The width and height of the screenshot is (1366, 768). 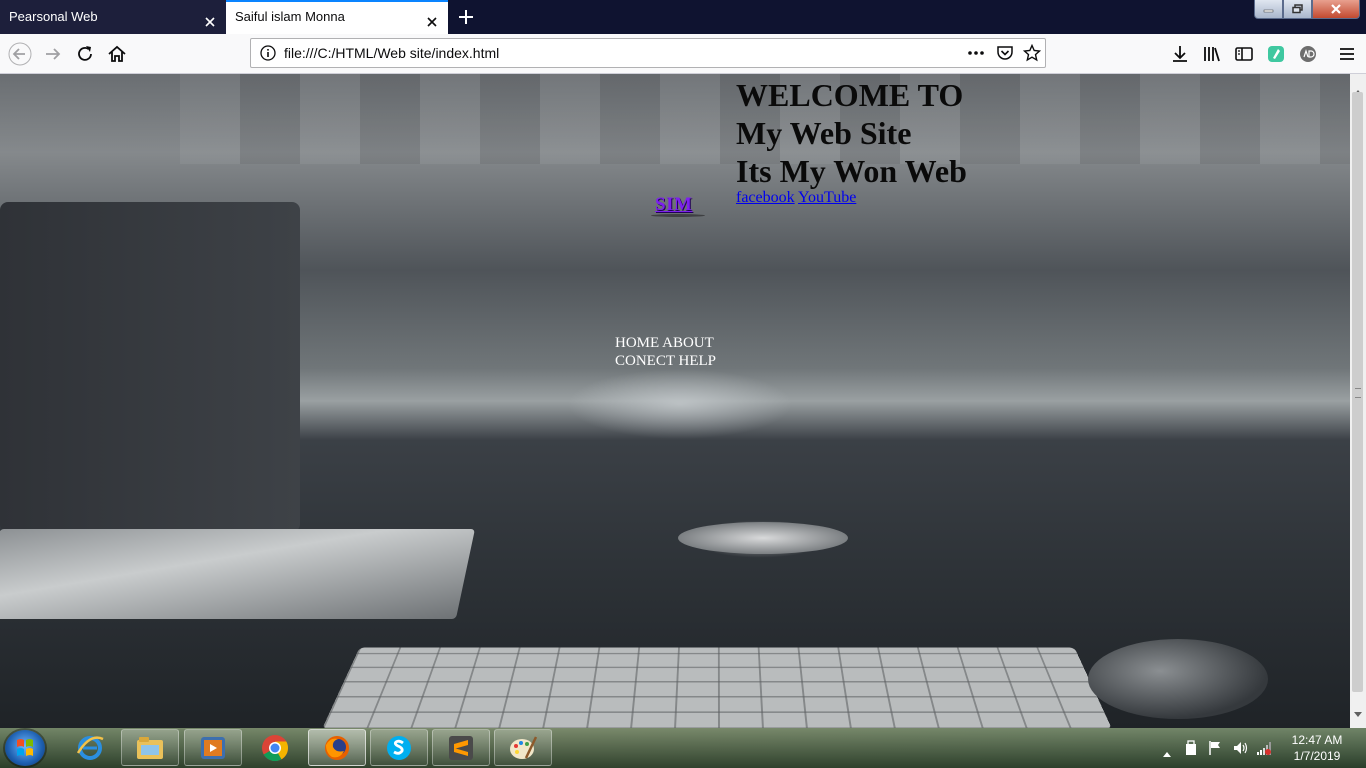 What do you see at coordinates (25, 748) in the screenshot?
I see `start-button` at bounding box center [25, 748].